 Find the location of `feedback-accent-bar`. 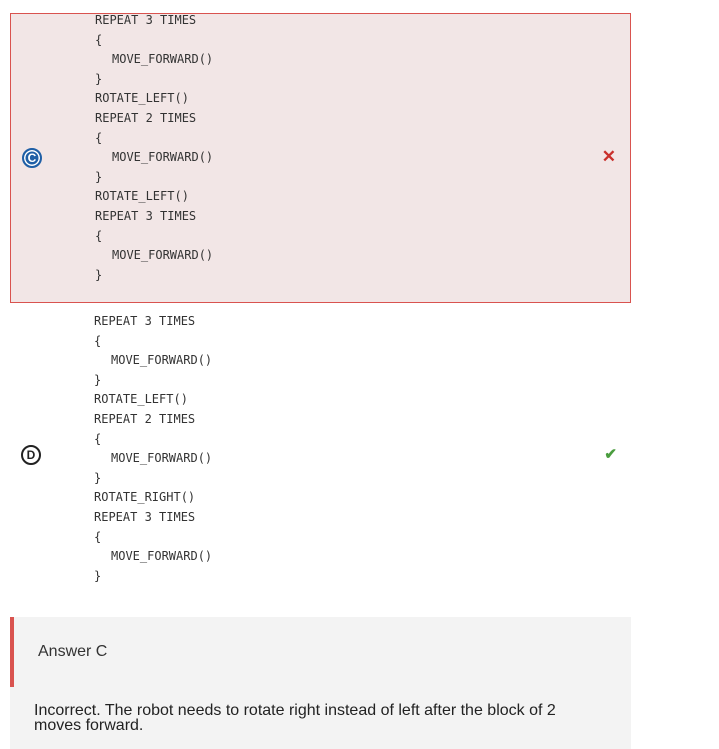

feedback-accent-bar is located at coordinates (12, 652).